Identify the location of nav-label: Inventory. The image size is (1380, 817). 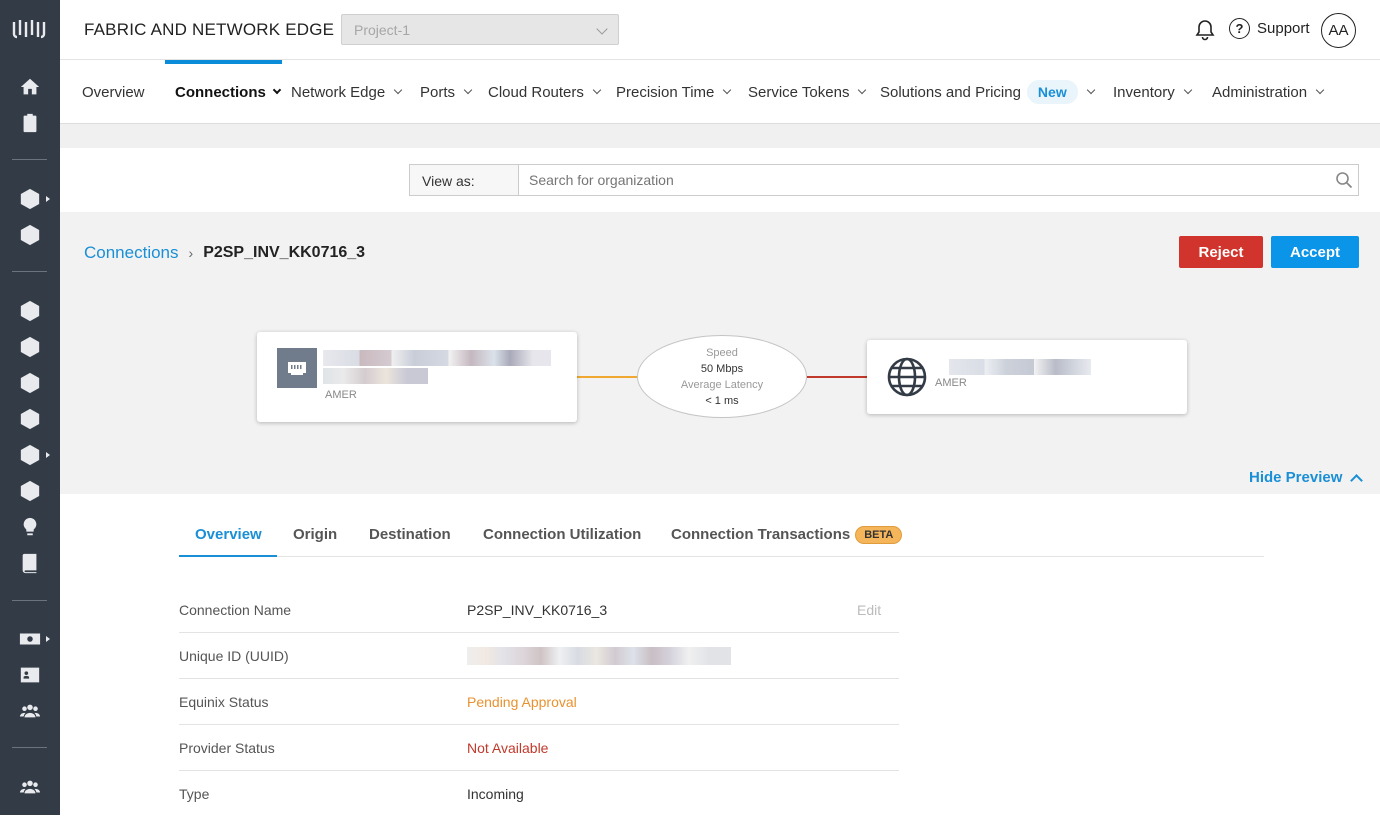
(1144, 92).